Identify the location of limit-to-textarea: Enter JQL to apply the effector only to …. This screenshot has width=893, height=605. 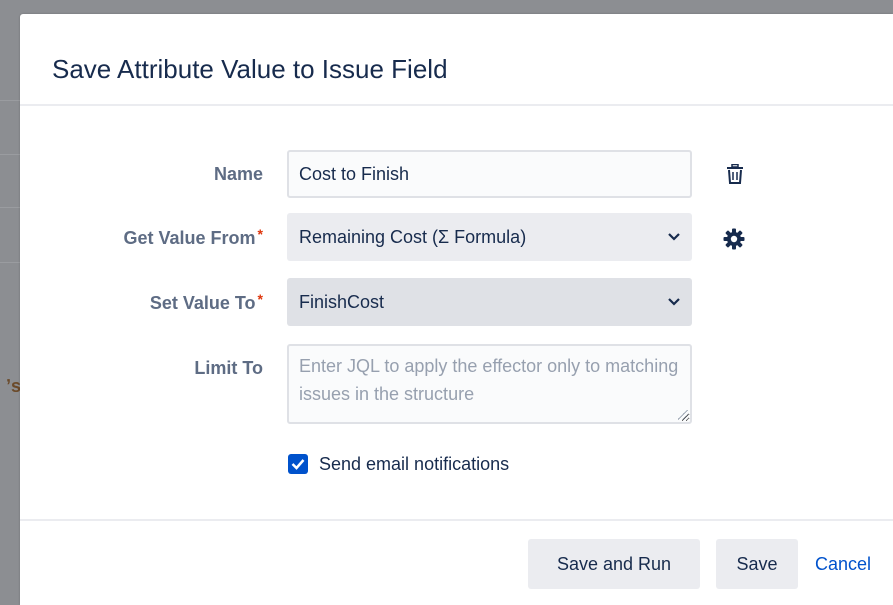
(489, 384).